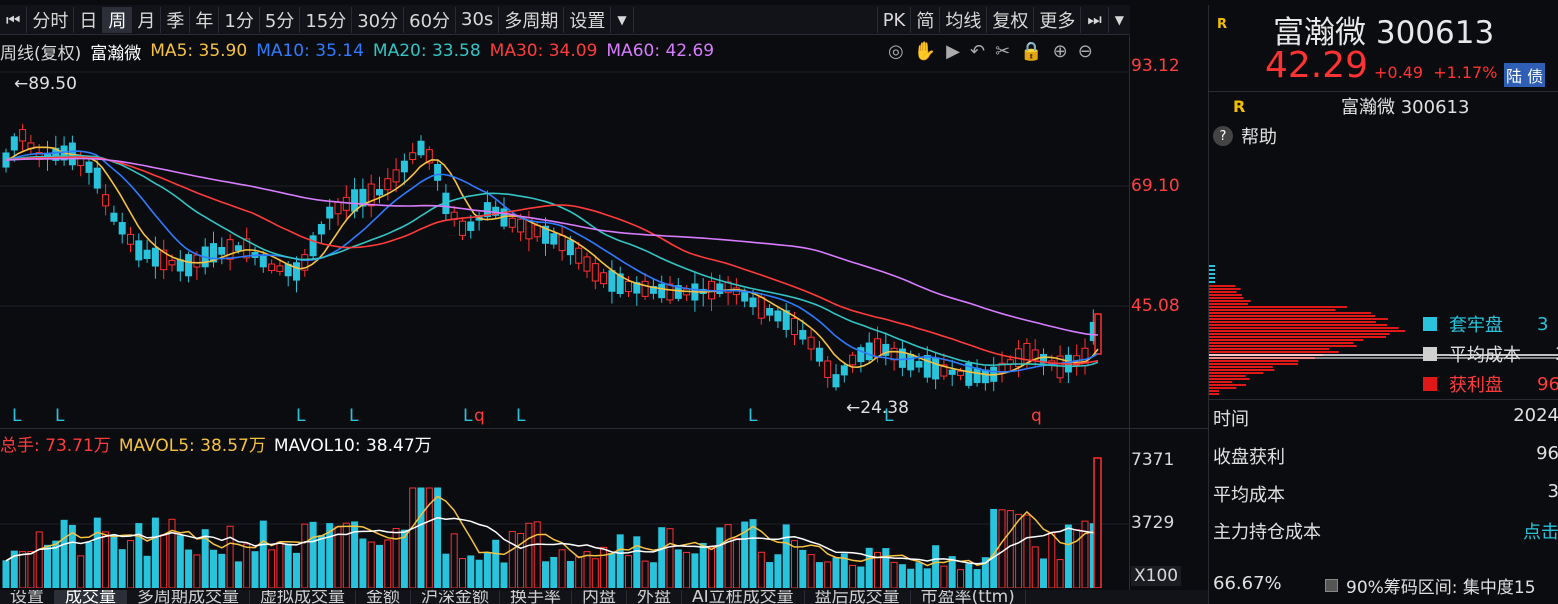 This screenshot has height=604, width=1558. I want to click on tab-period-5: 年, so click(205, 19).